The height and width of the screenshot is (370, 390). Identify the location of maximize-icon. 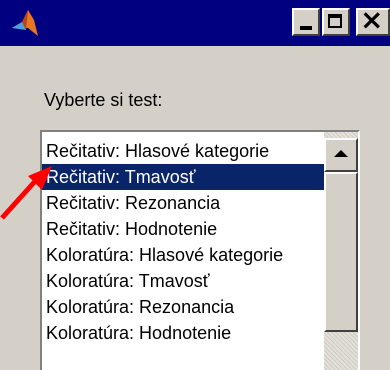
(335, 21).